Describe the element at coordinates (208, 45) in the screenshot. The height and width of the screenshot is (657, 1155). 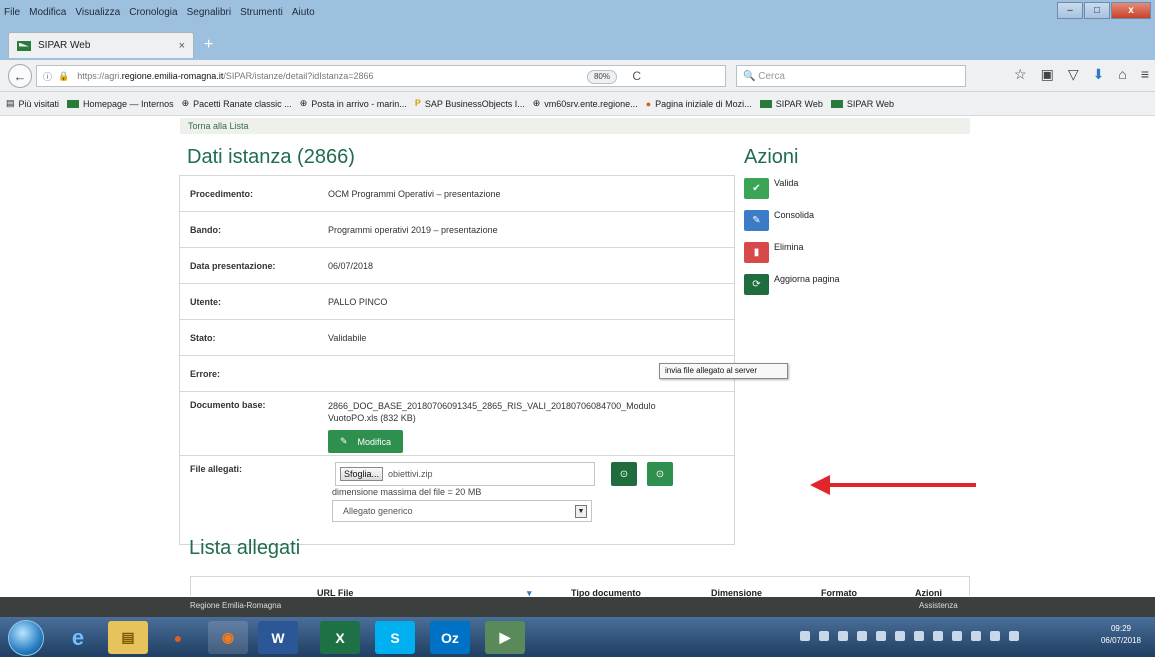
I see `new-tab-button: +` at that location.